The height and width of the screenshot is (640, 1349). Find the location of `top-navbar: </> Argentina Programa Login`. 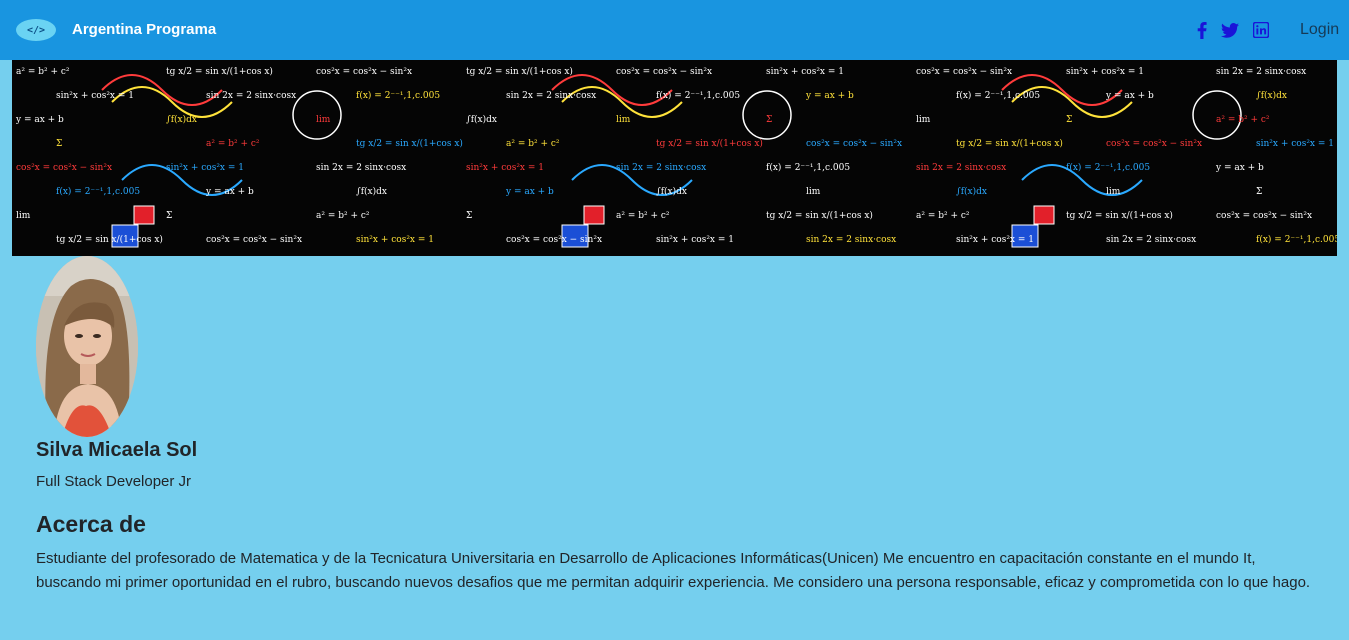

top-navbar: </> Argentina Programa Login is located at coordinates (674, 30).